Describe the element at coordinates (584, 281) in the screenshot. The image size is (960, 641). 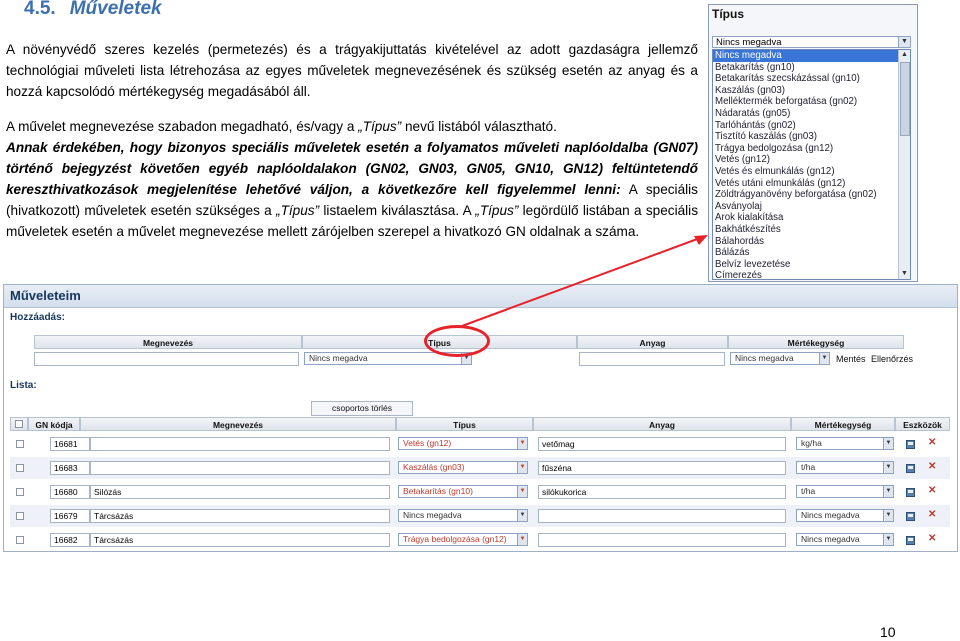
I see `highlight-arrow` at that location.